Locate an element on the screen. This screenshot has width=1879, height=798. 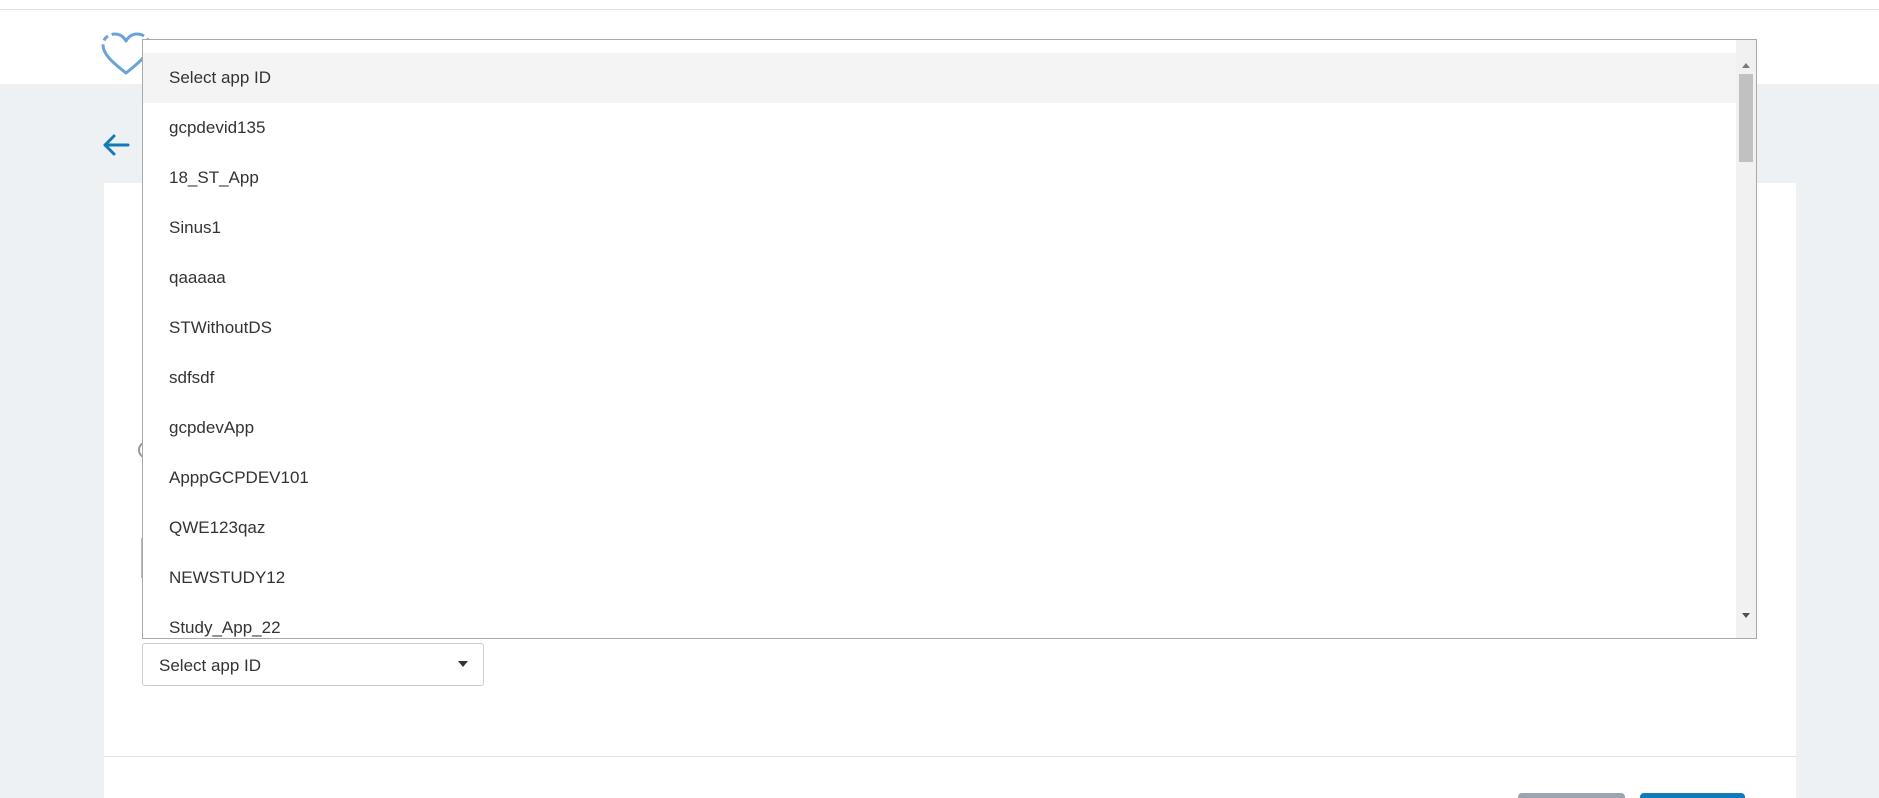
dropdown-option: NEWSTUDY12 is located at coordinates (939, 578).